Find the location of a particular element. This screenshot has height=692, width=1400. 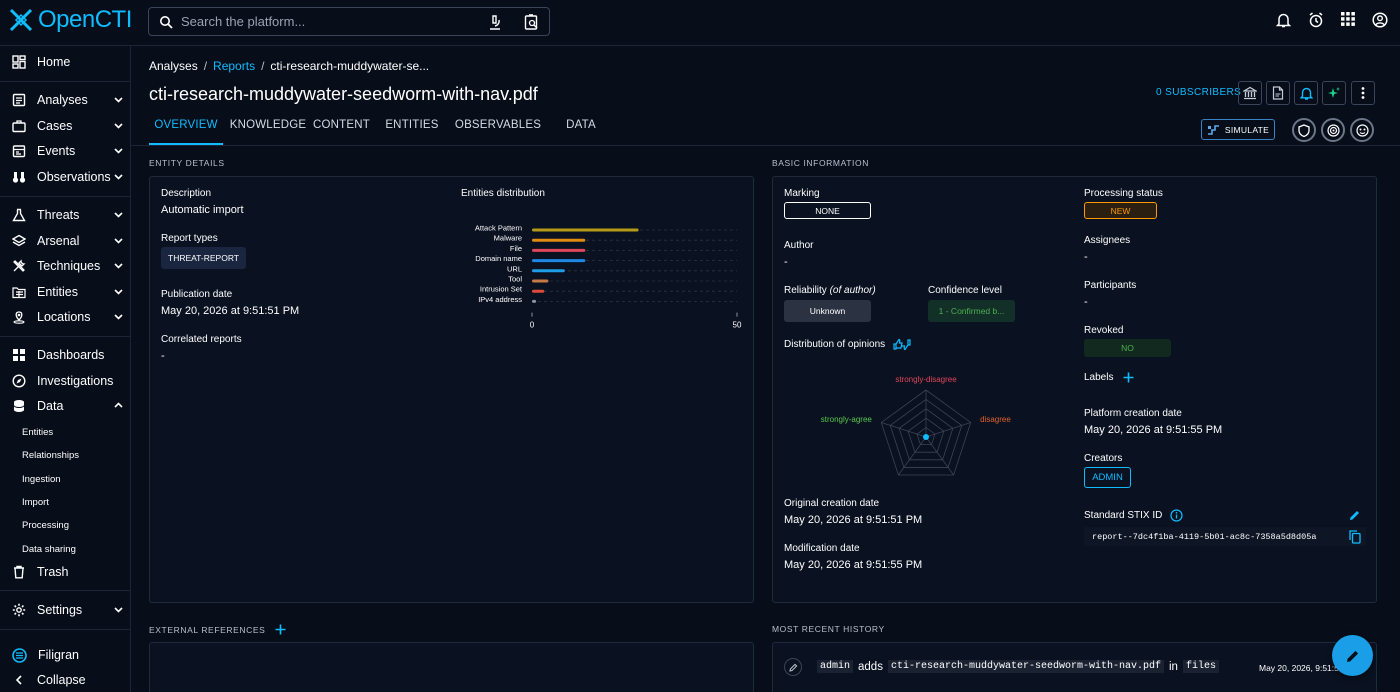

sidebar-item-label: Filigran is located at coordinates (58, 655).